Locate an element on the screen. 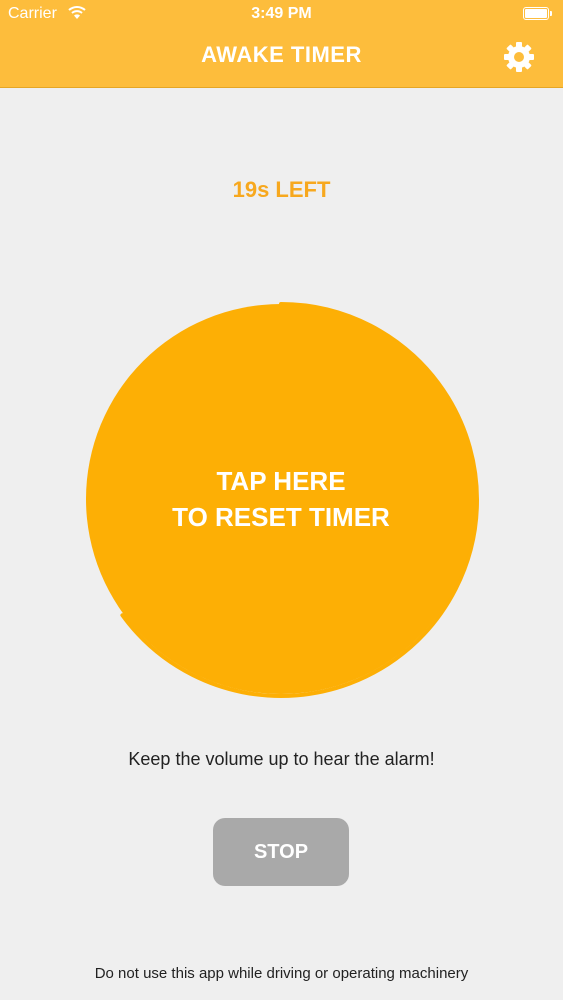 The width and height of the screenshot is (563, 1000). gear-icon is located at coordinates (519, 57).